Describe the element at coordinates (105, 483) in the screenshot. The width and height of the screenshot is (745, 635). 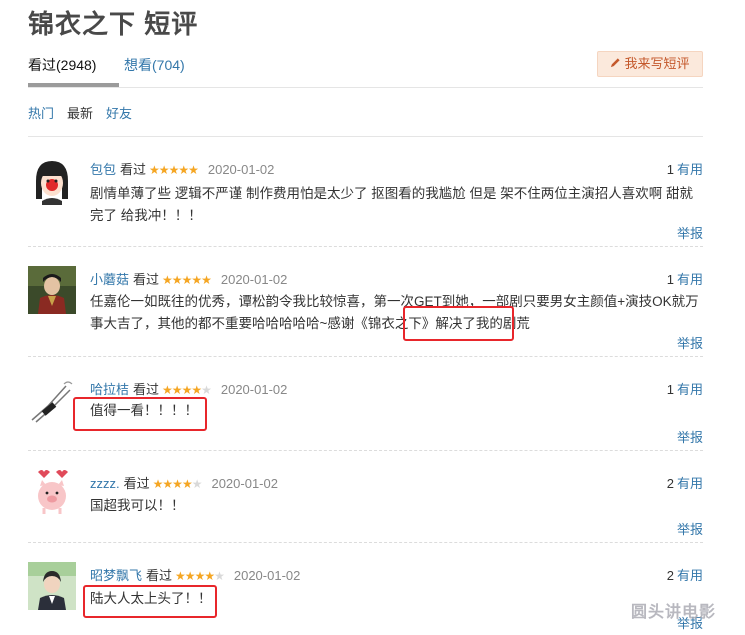
I see `review-username: zzzz.` at that location.